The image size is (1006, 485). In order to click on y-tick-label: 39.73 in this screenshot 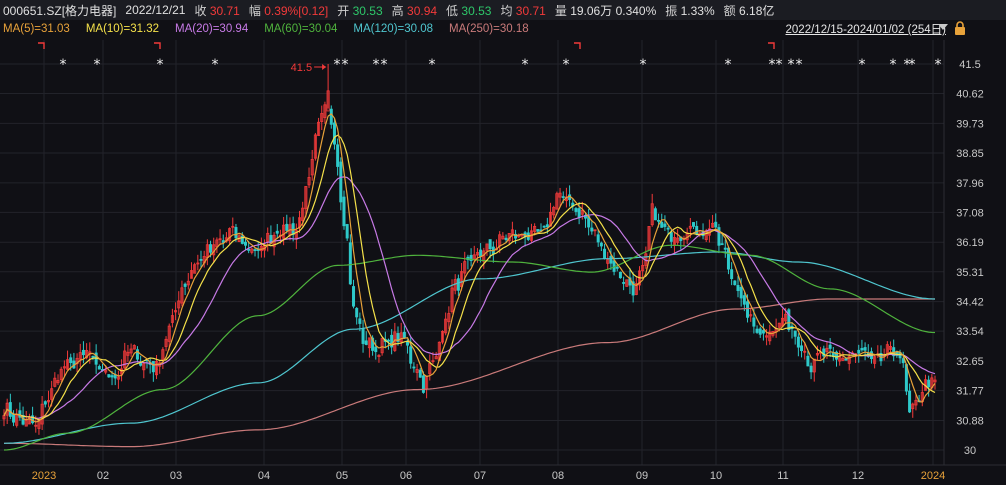, I will do `click(970, 124)`.